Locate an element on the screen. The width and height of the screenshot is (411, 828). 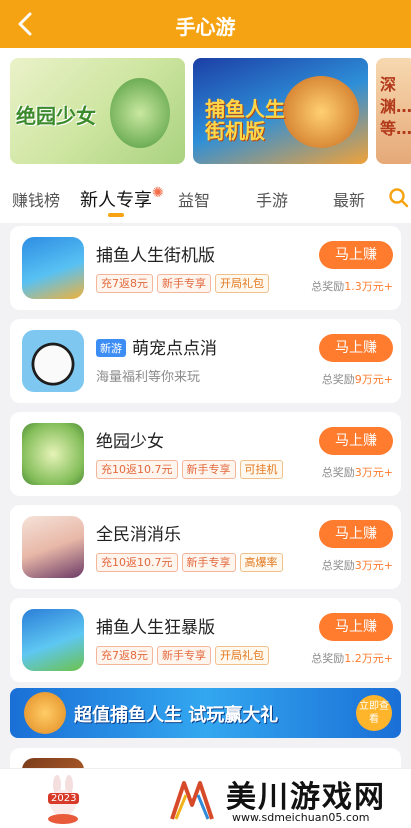
game-name: 捕鱼人生街机版 is located at coordinates (155, 256).